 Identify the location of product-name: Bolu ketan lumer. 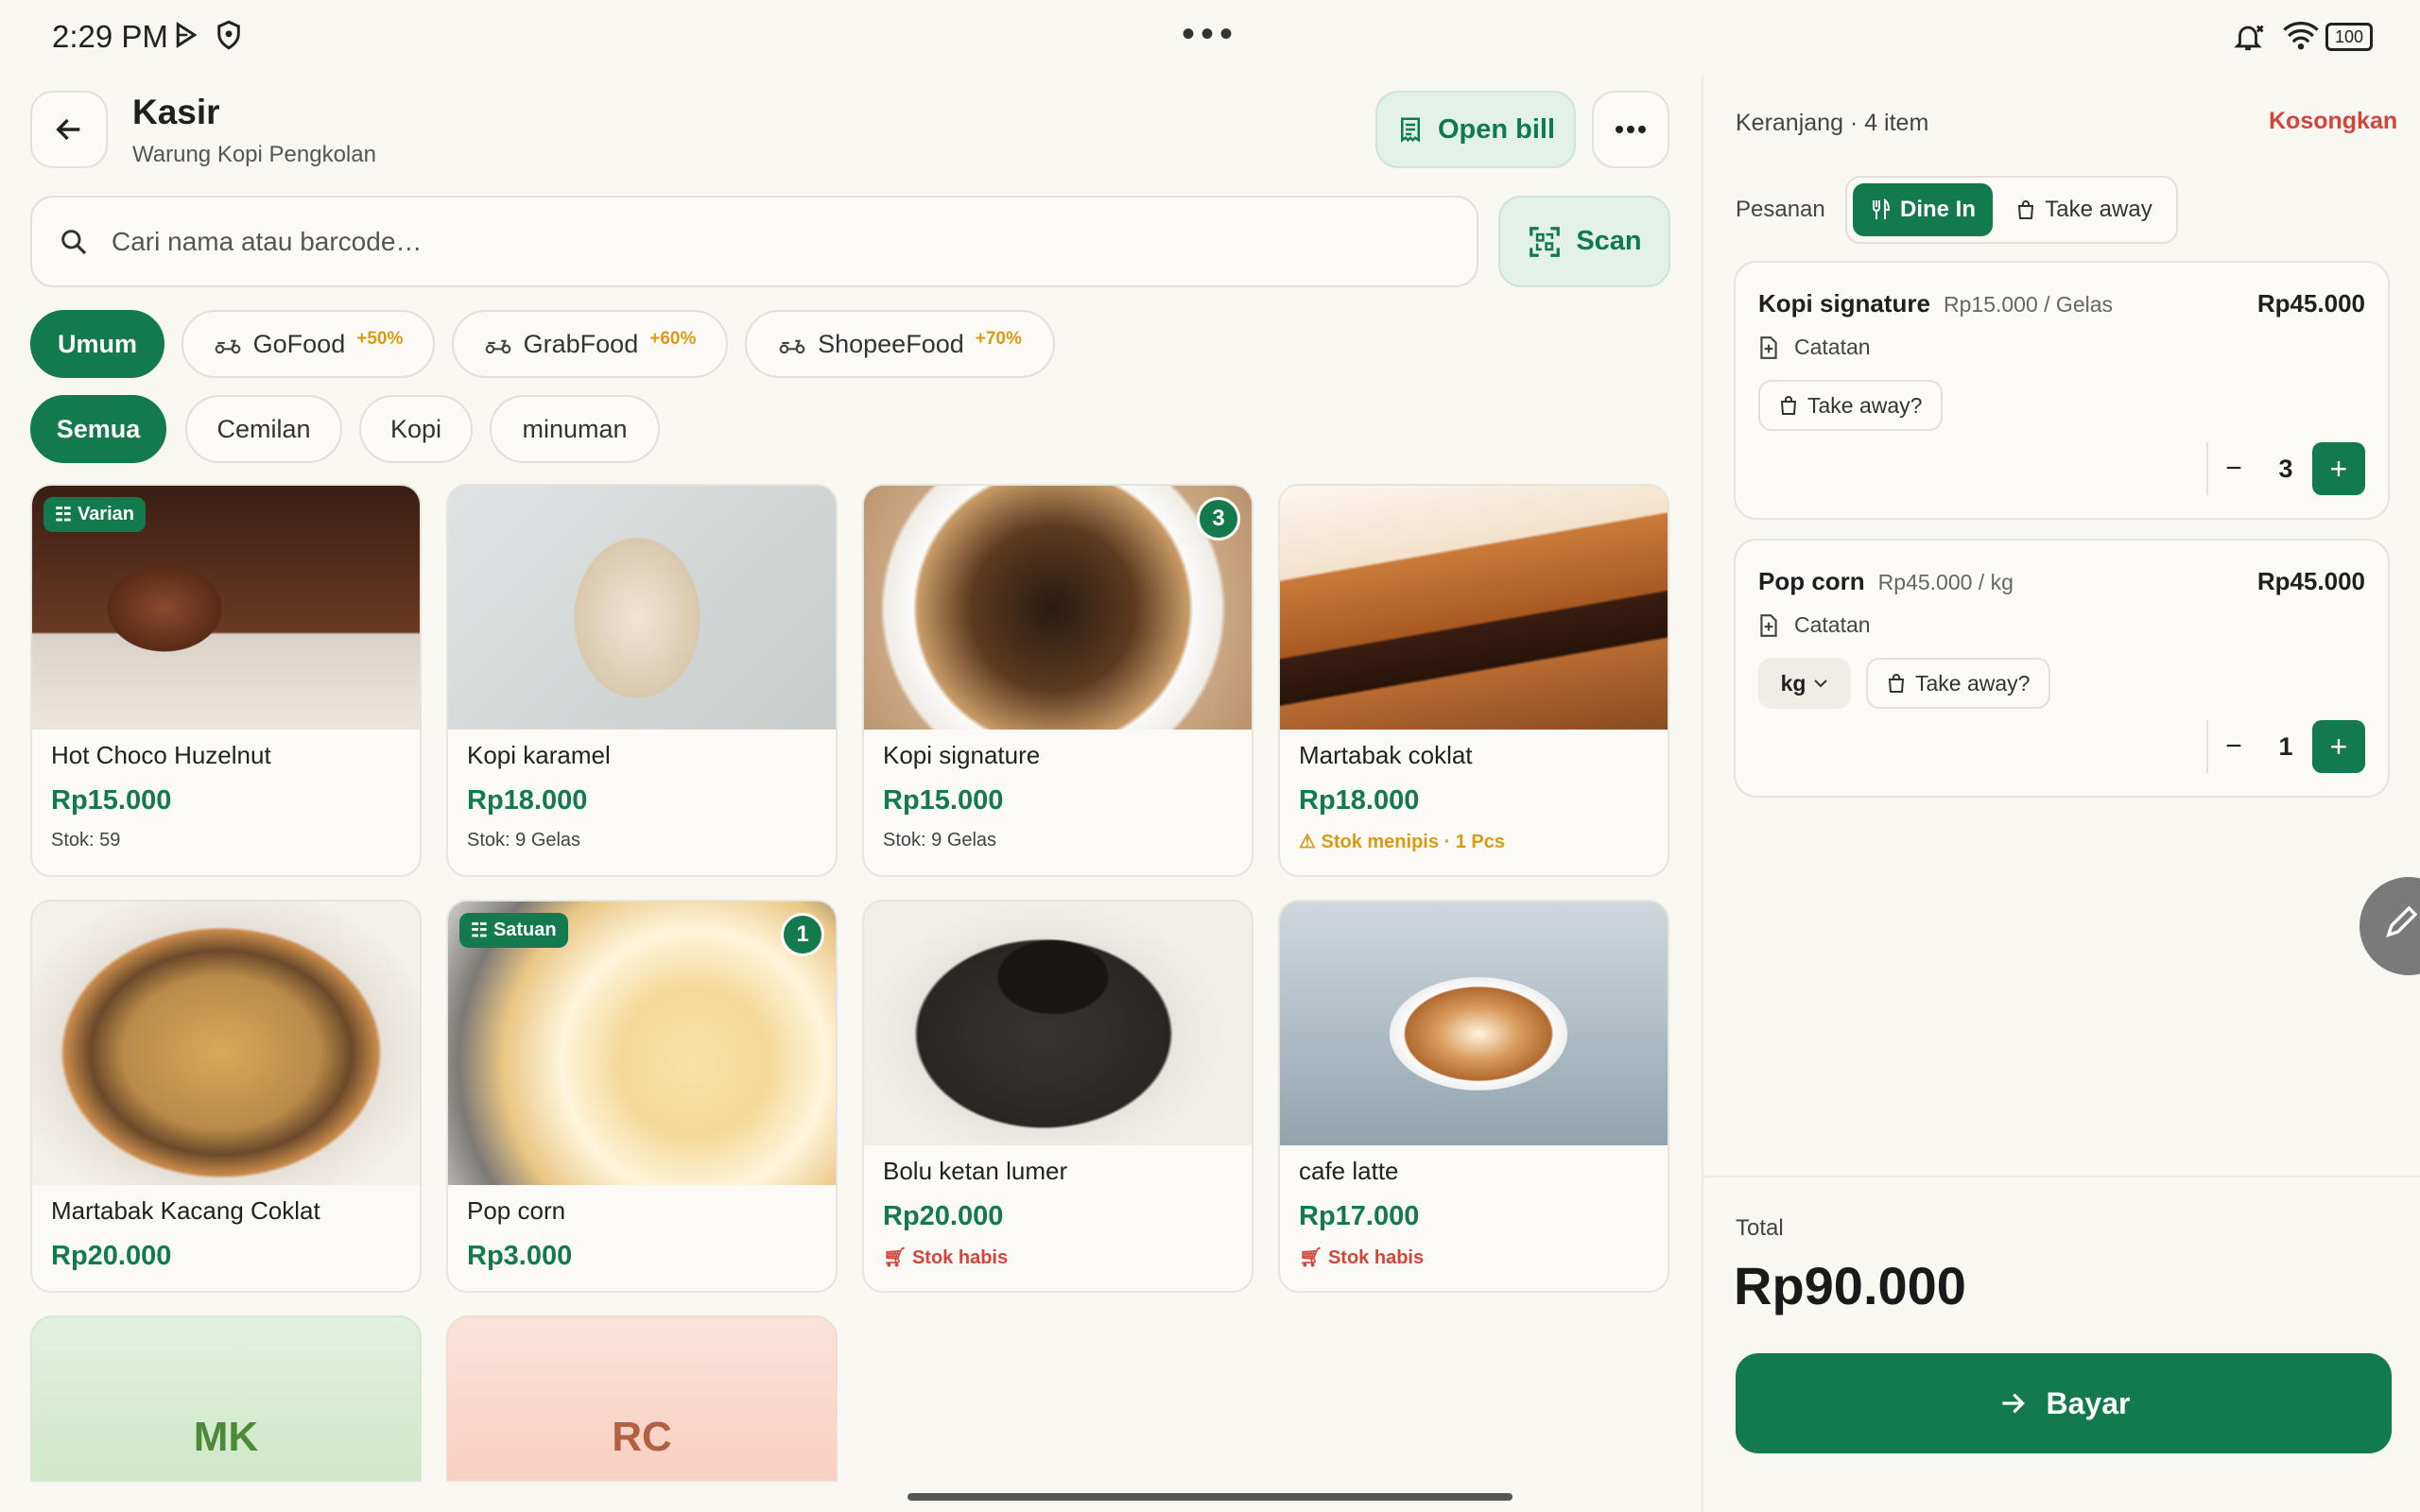
(976, 1171).